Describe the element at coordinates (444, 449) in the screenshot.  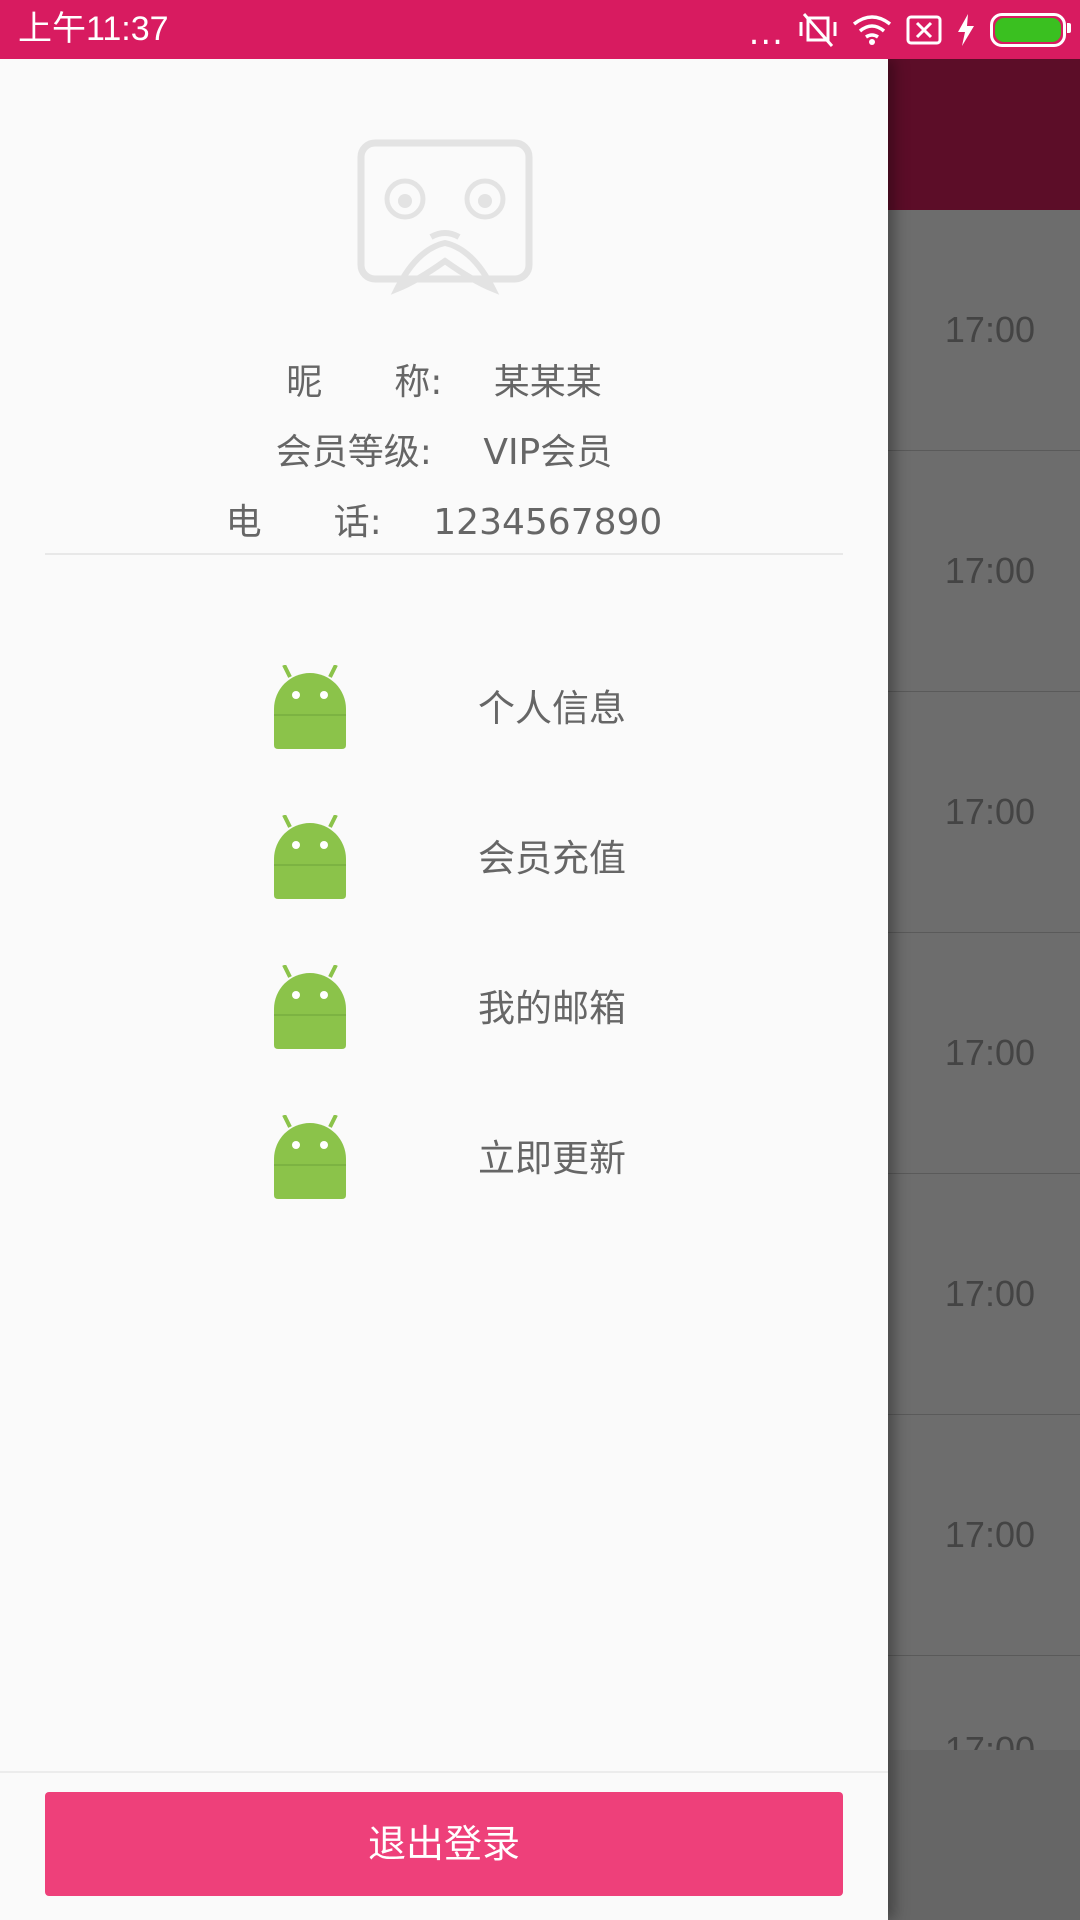
I see `profile-level-row: 会员等级: VIP会员` at that location.